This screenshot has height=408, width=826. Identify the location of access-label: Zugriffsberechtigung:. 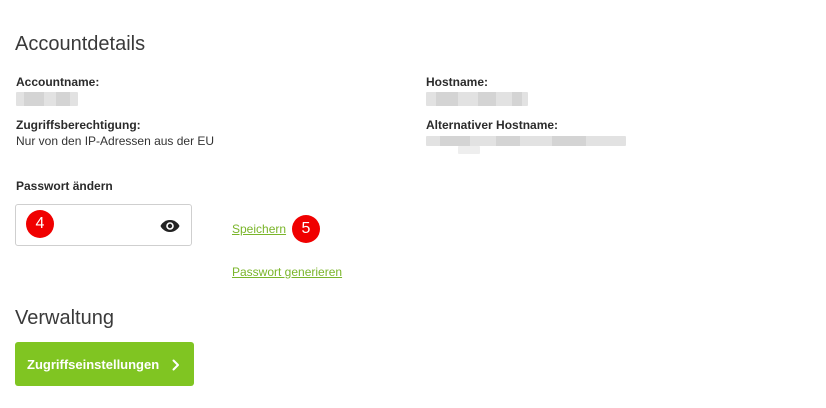
(78, 125).